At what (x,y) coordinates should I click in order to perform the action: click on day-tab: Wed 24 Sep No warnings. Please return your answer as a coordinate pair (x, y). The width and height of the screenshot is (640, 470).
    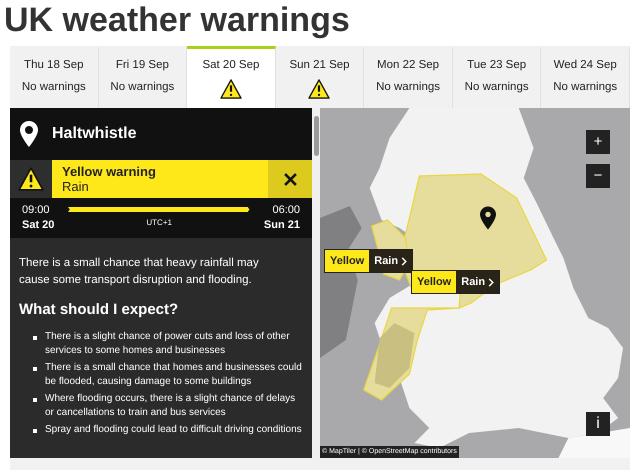
    Looking at the image, I should click on (585, 77).